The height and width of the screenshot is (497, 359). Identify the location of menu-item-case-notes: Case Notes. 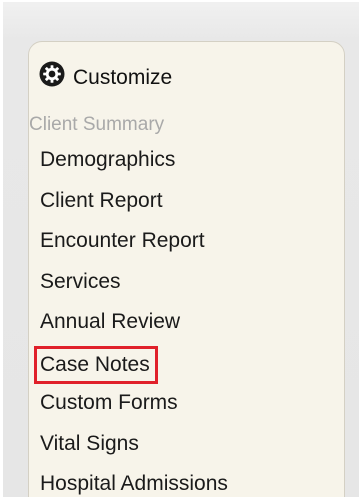
(132, 367).